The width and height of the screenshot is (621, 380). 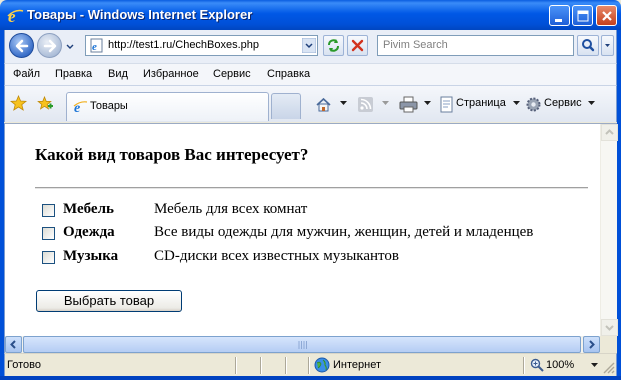 I want to click on scroll-right-icon, so click(x=592, y=344).